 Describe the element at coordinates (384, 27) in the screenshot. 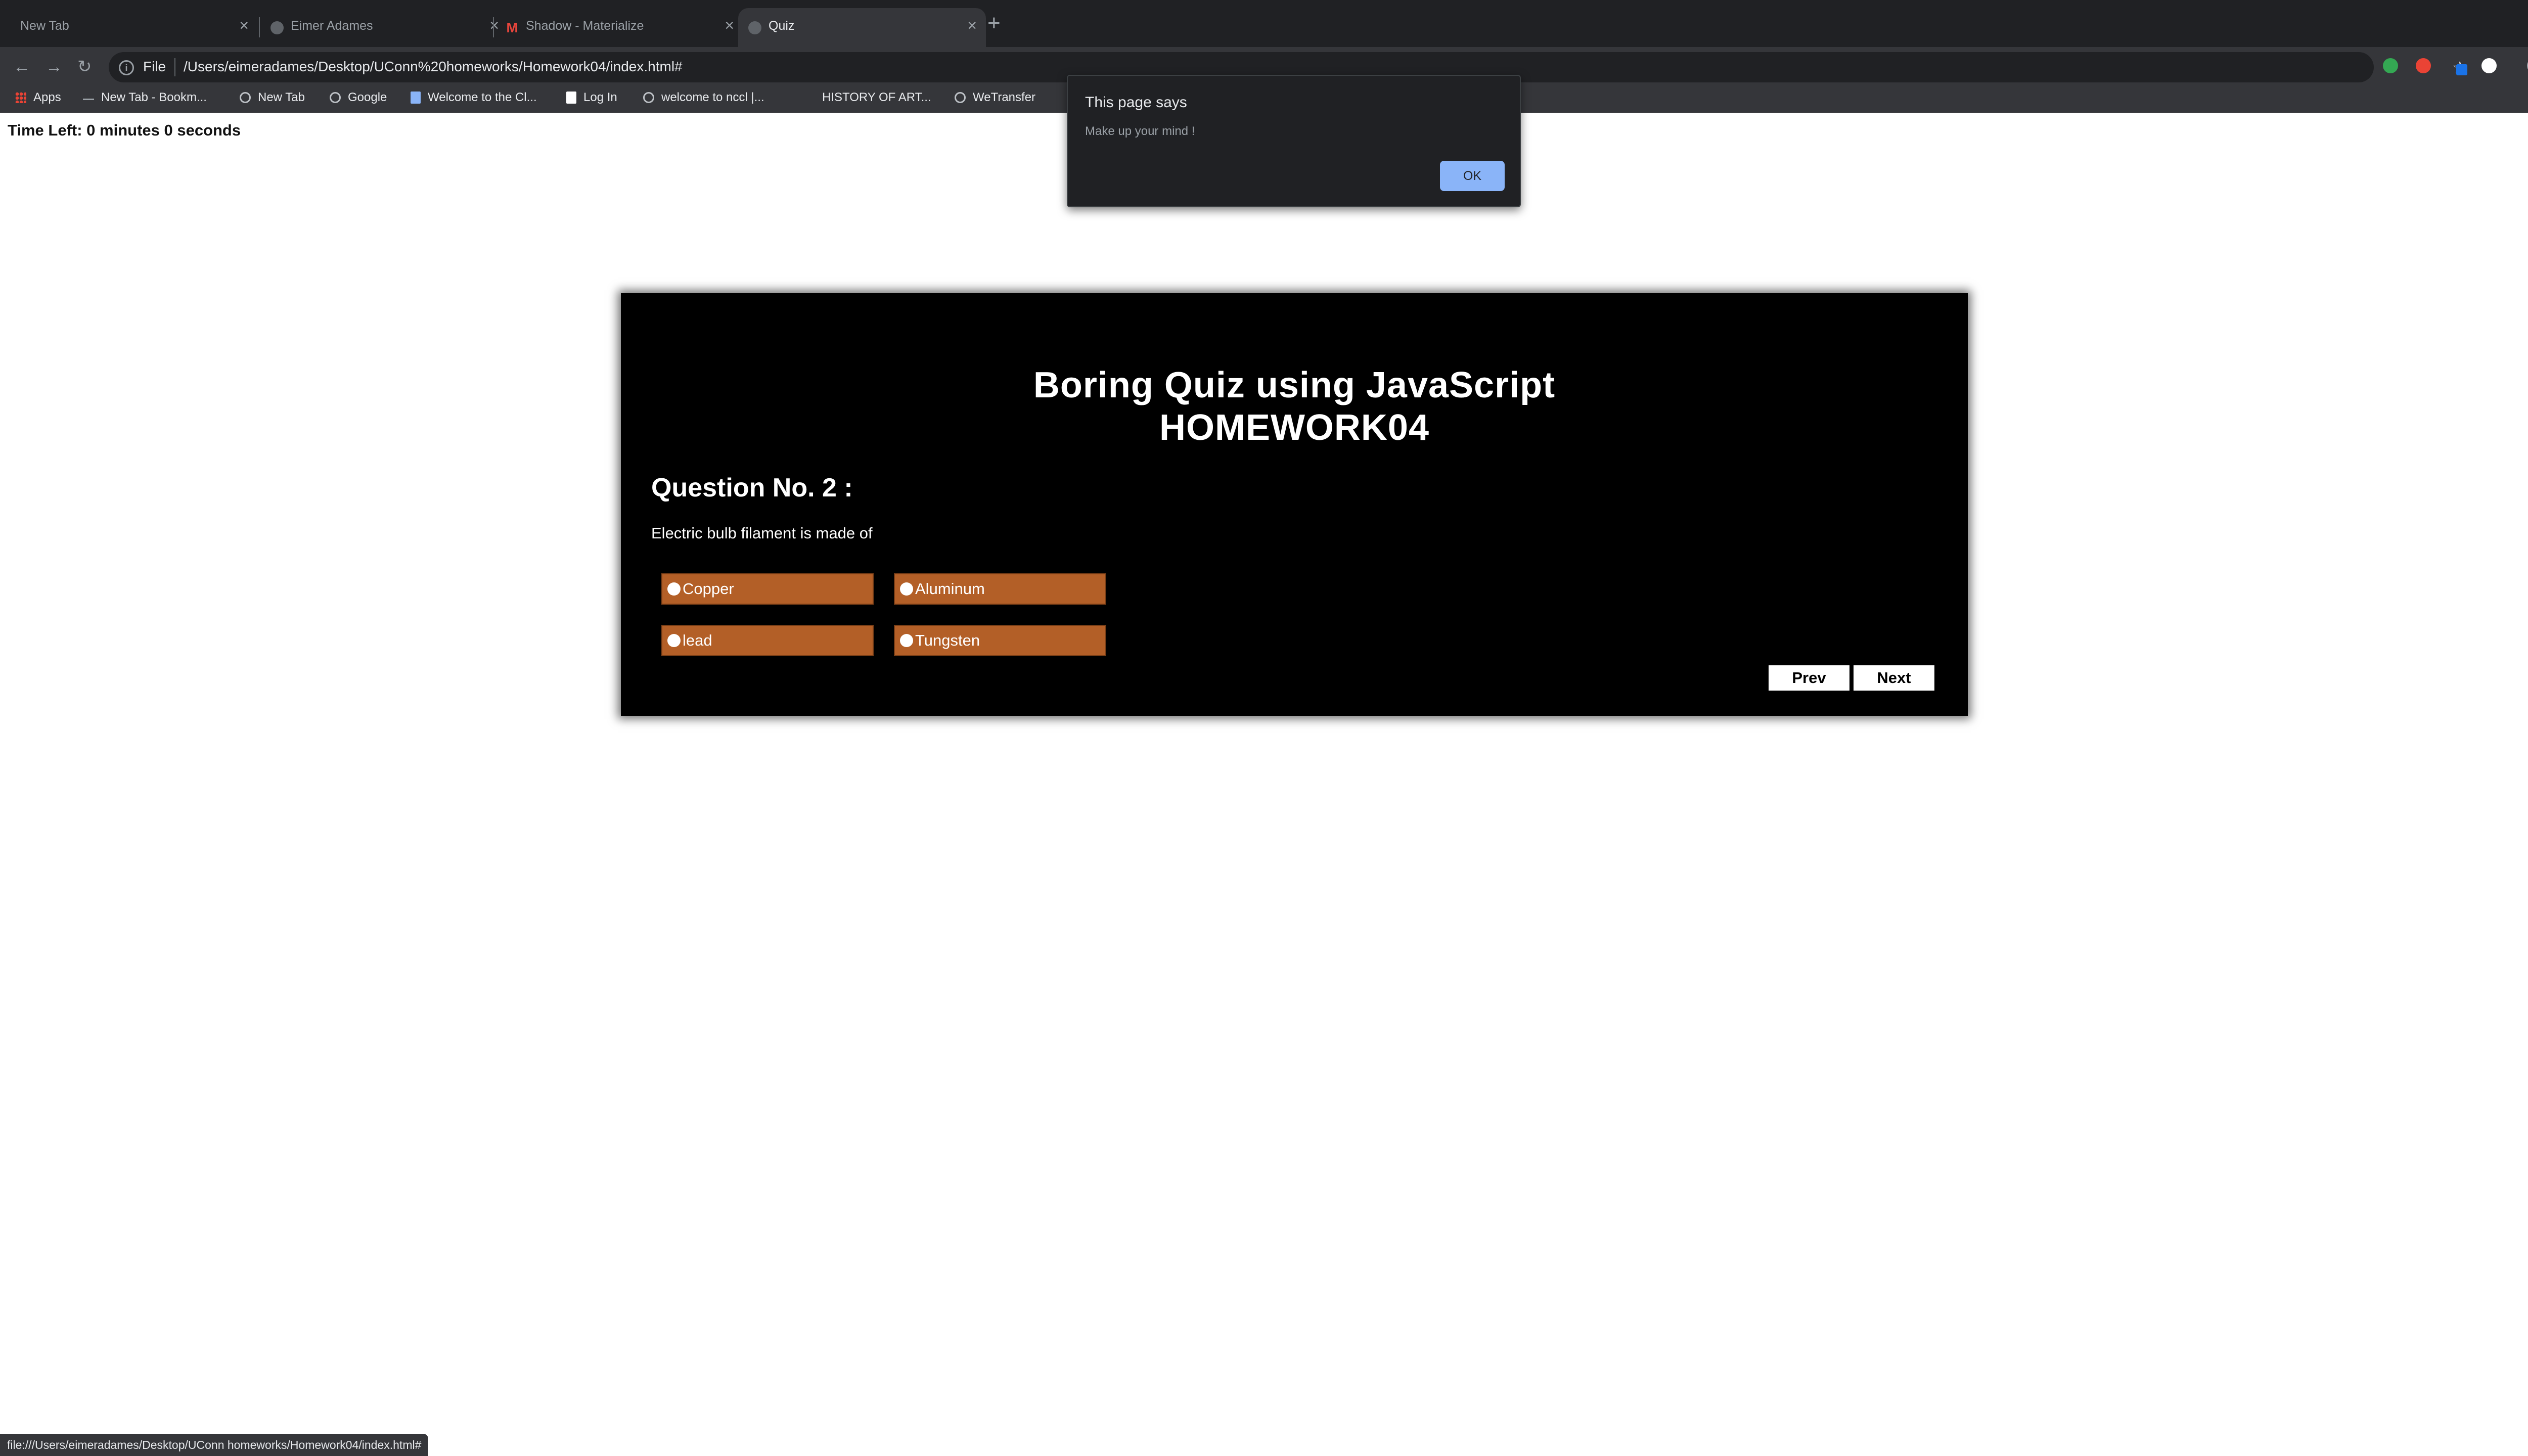

I see `tab-eimer-adames: Eimer Adames ×` at that location.